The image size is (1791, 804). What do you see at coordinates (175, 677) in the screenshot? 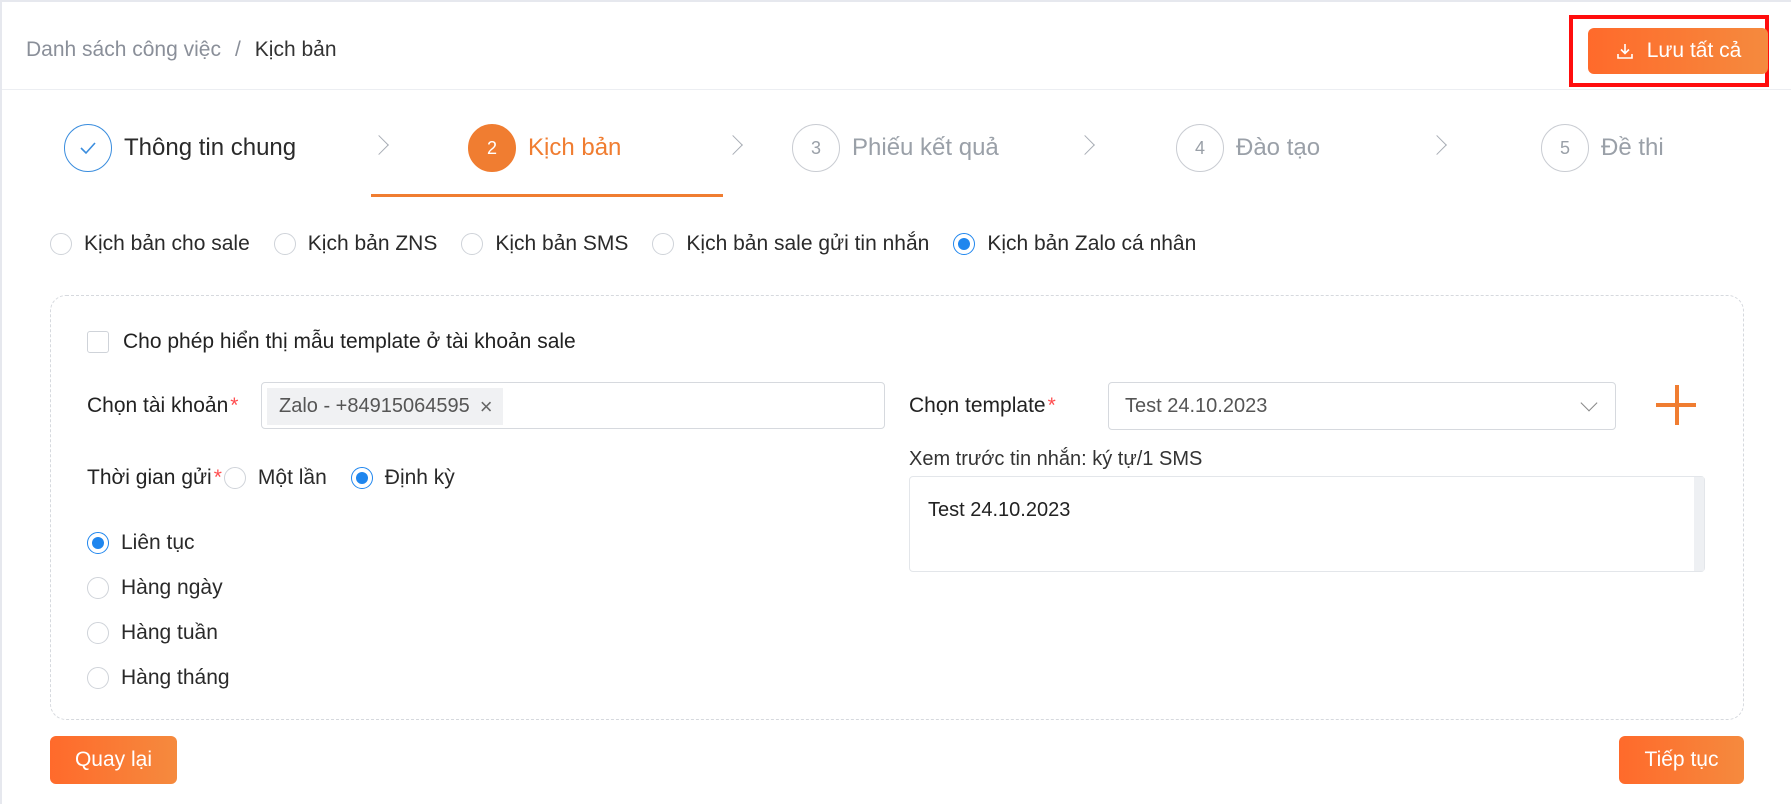
I see `radio-label: Hàng tháng` at bounding box center [175, 677].